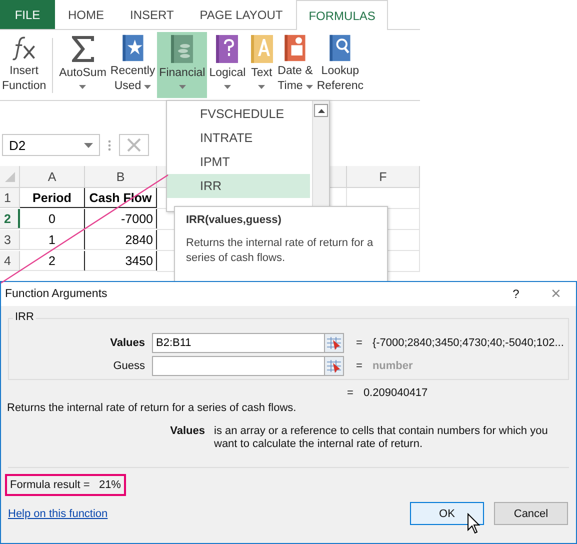  What do you see at coordinates (52, 219) in the screenshot?
I see `table-cell: 0` at bounding box center [52, 219].